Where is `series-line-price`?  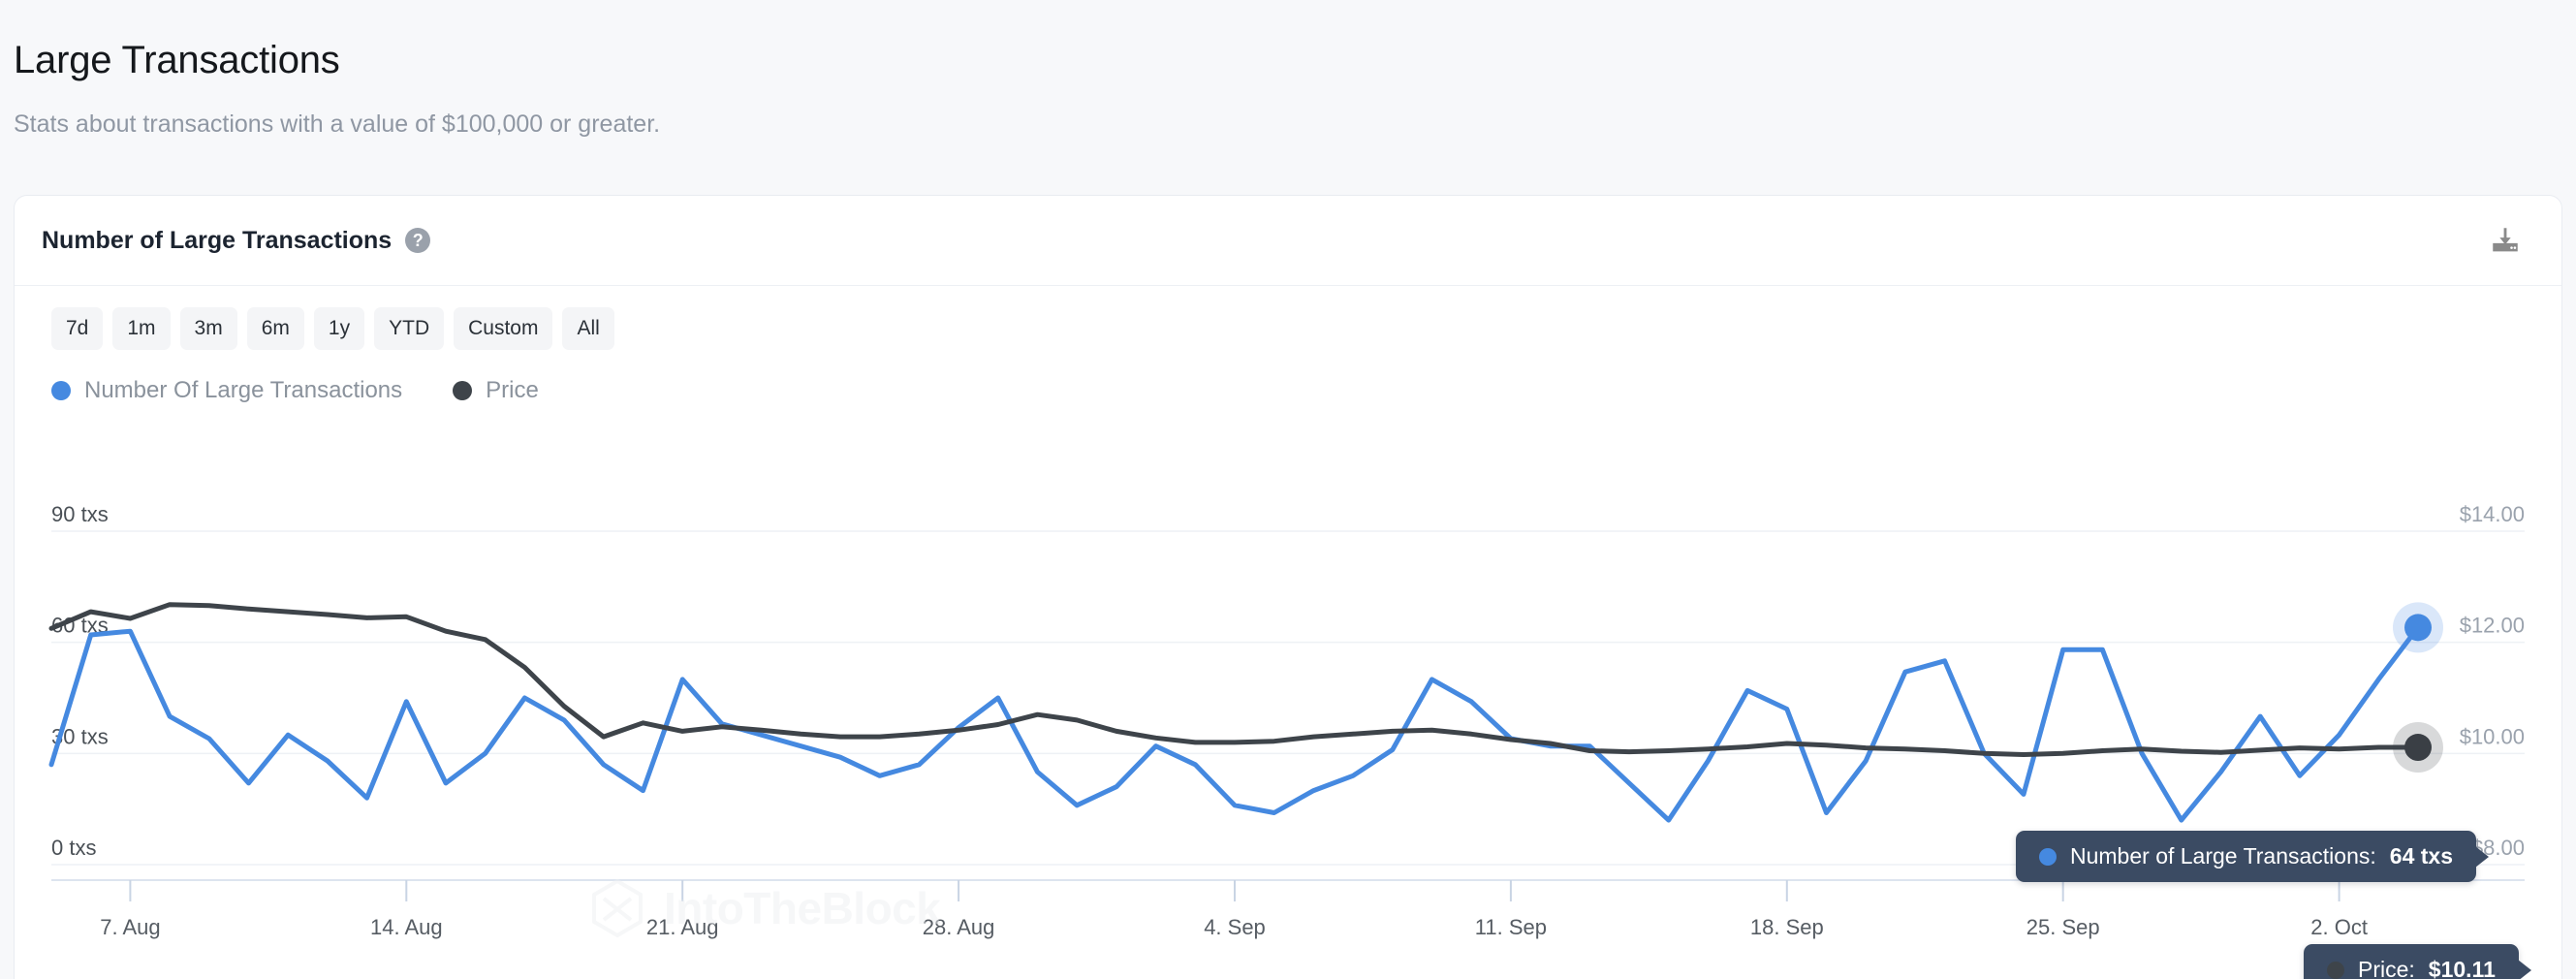 series-line-price is located at coordinates (1234, 679).